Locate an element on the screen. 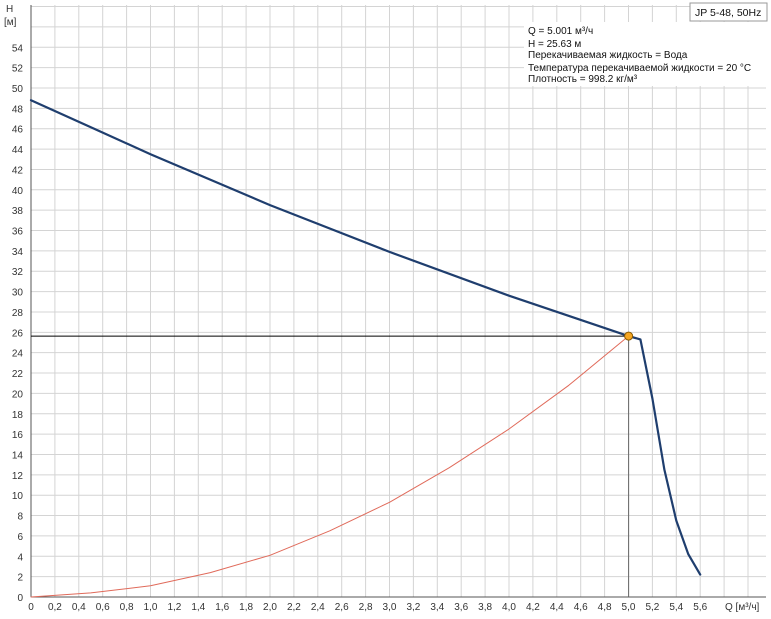 This screenshot has height=619, width=771. x-tick-label: 2,0 is located at coordinates (270, 607).